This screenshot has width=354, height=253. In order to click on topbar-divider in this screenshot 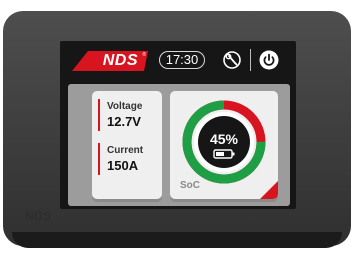, I will do `click(250, 60)`.